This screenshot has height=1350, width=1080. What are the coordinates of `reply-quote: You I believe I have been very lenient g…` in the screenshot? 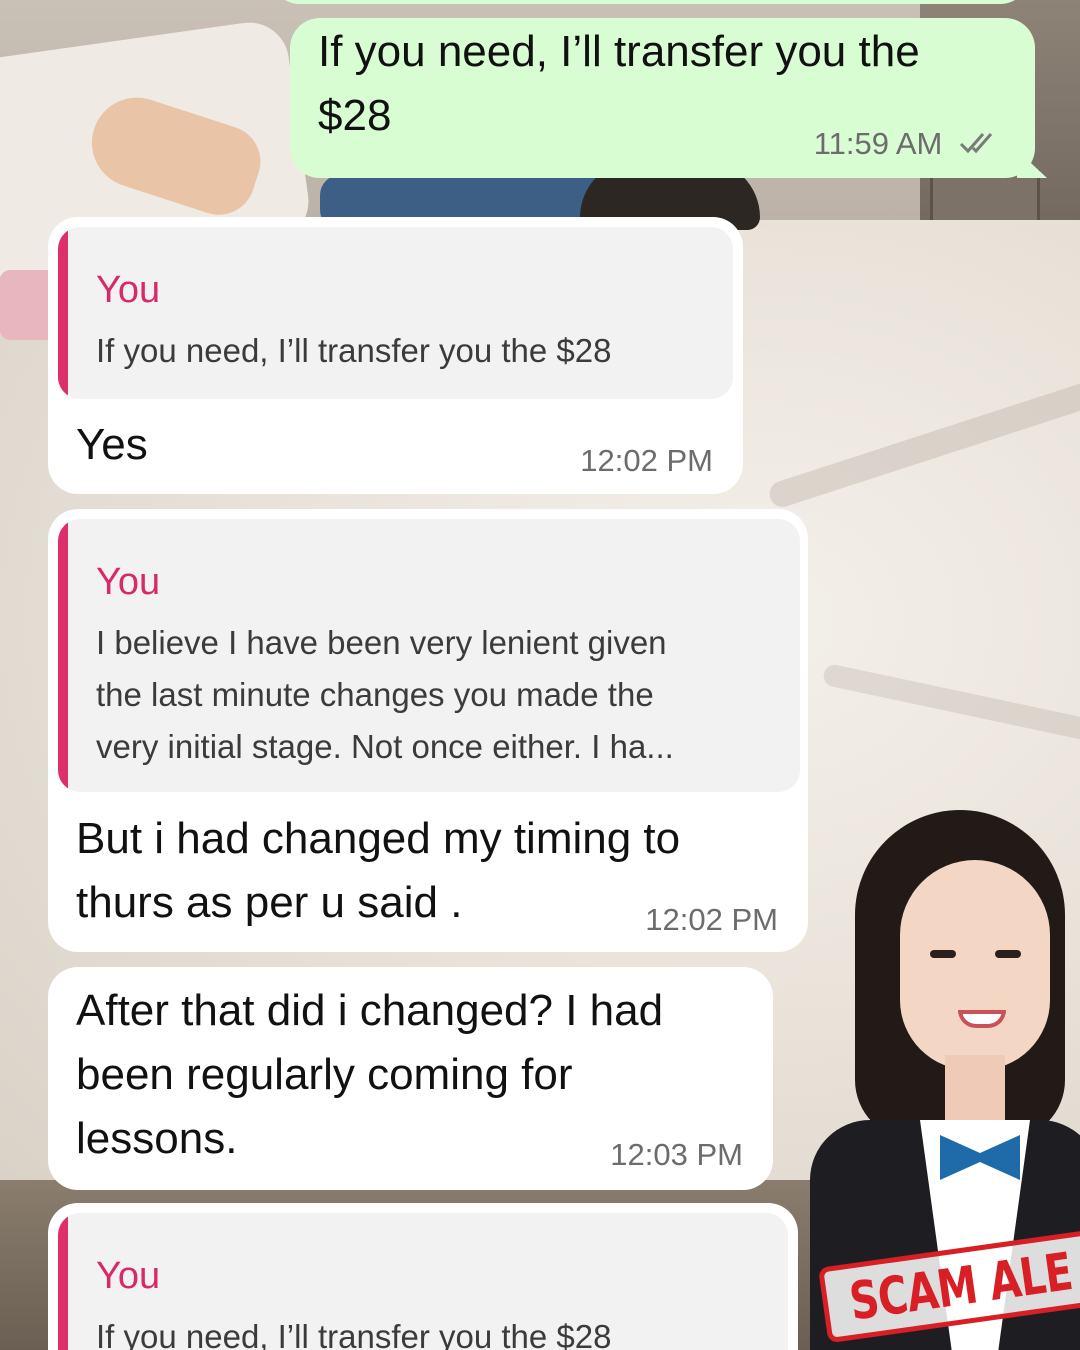 It's located at (429, 655).